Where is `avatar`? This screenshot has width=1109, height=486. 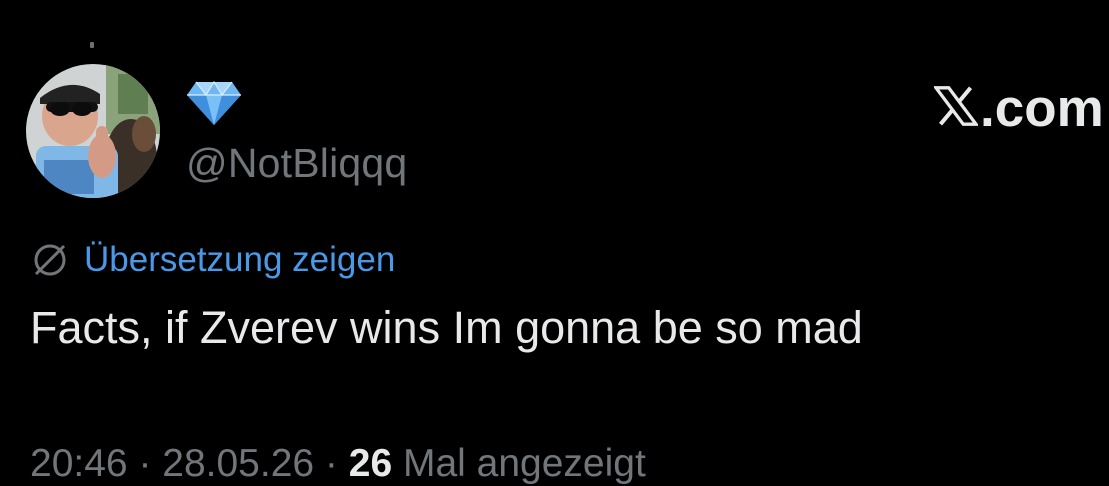
avatar is located at coordinates (93, 131).